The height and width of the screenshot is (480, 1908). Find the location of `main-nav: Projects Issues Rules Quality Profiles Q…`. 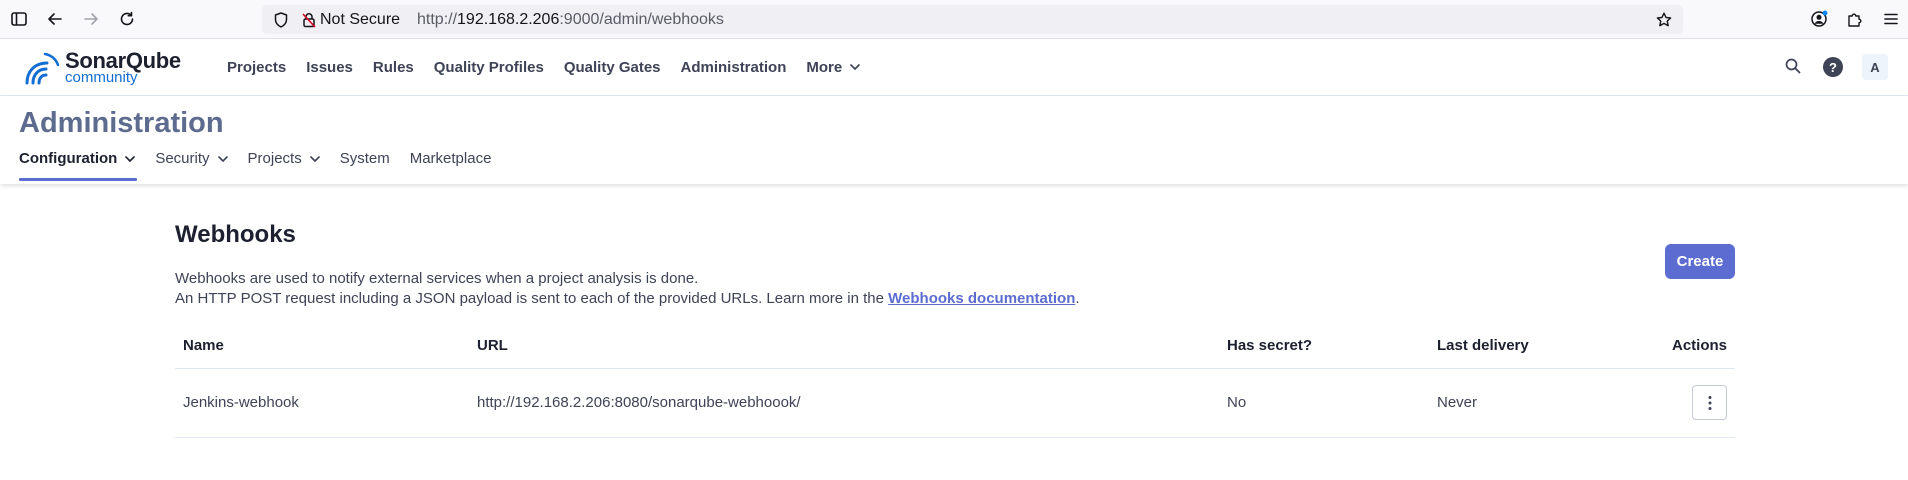

main-nav: Projects Issues Rules Quality Profiles Q… is located at coordinates (553, 67).